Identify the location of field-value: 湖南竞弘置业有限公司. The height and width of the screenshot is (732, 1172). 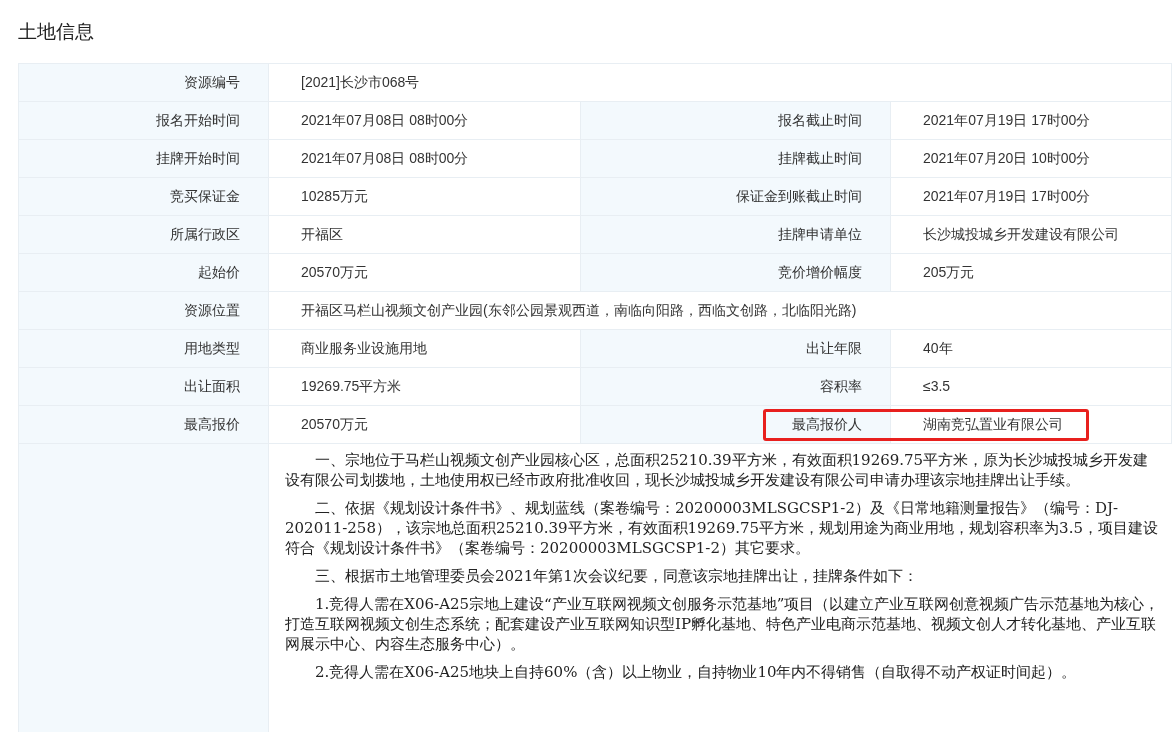
(993, 424).